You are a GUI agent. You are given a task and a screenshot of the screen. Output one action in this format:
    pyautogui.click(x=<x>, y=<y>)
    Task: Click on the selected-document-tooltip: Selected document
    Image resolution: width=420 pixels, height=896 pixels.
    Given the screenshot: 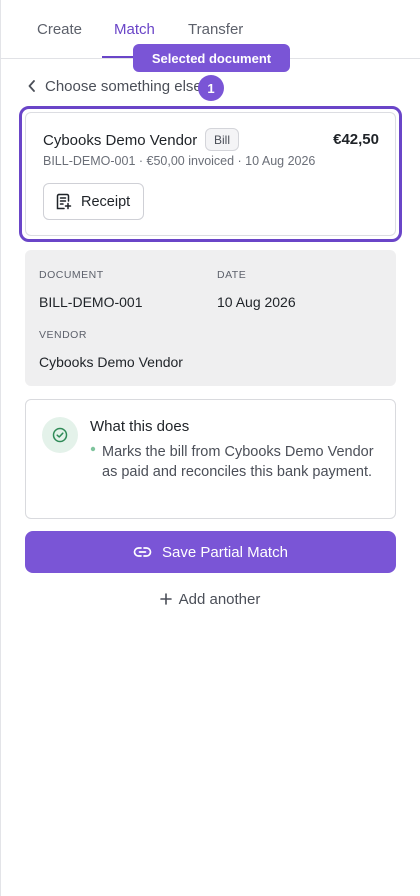 What is the action you would take?
    pyautogui.click(x=211, y=58)
    